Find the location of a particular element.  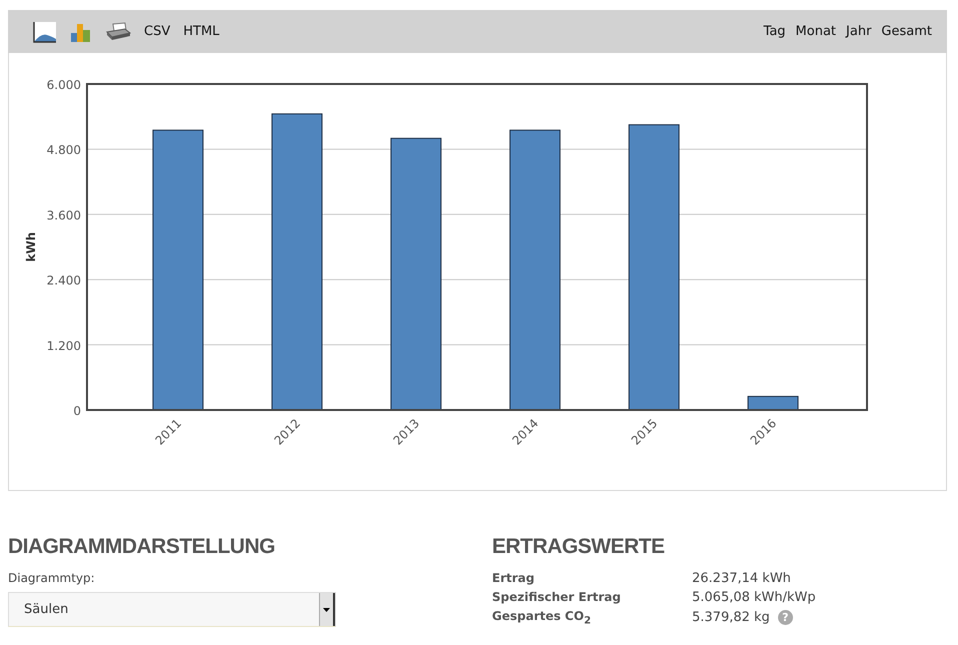

y-tick-label: 0 is located at coordinates (77, 411).